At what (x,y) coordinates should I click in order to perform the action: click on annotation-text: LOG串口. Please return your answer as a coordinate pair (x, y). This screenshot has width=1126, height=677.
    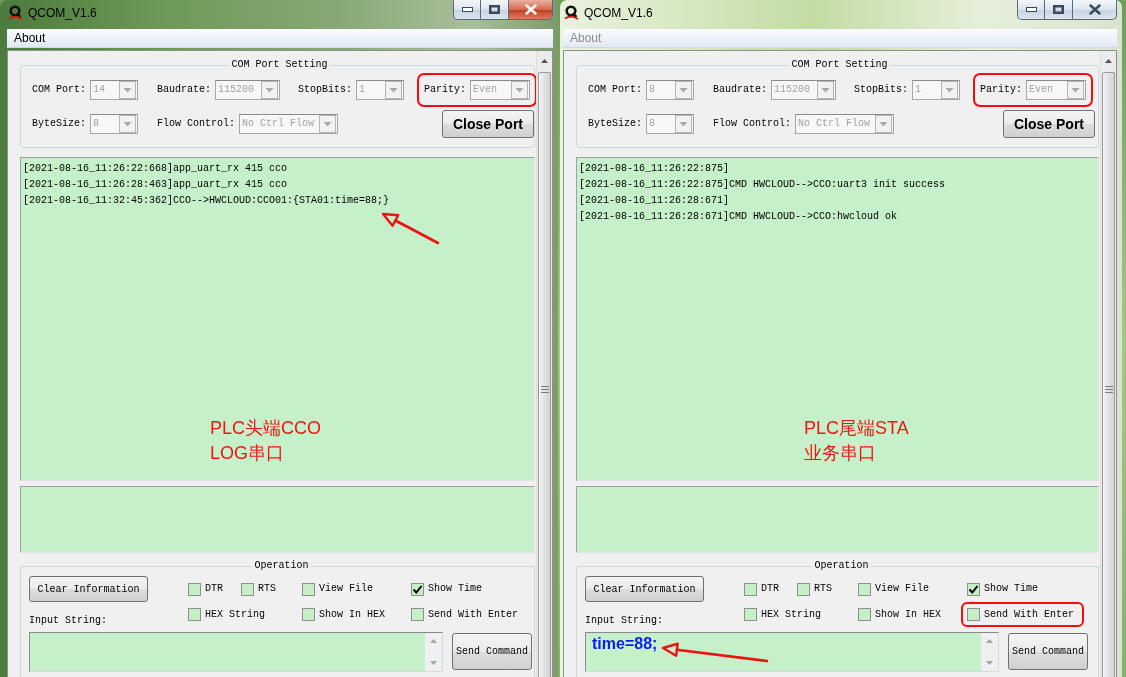
    Looking at the image, I should click on (247, 453).